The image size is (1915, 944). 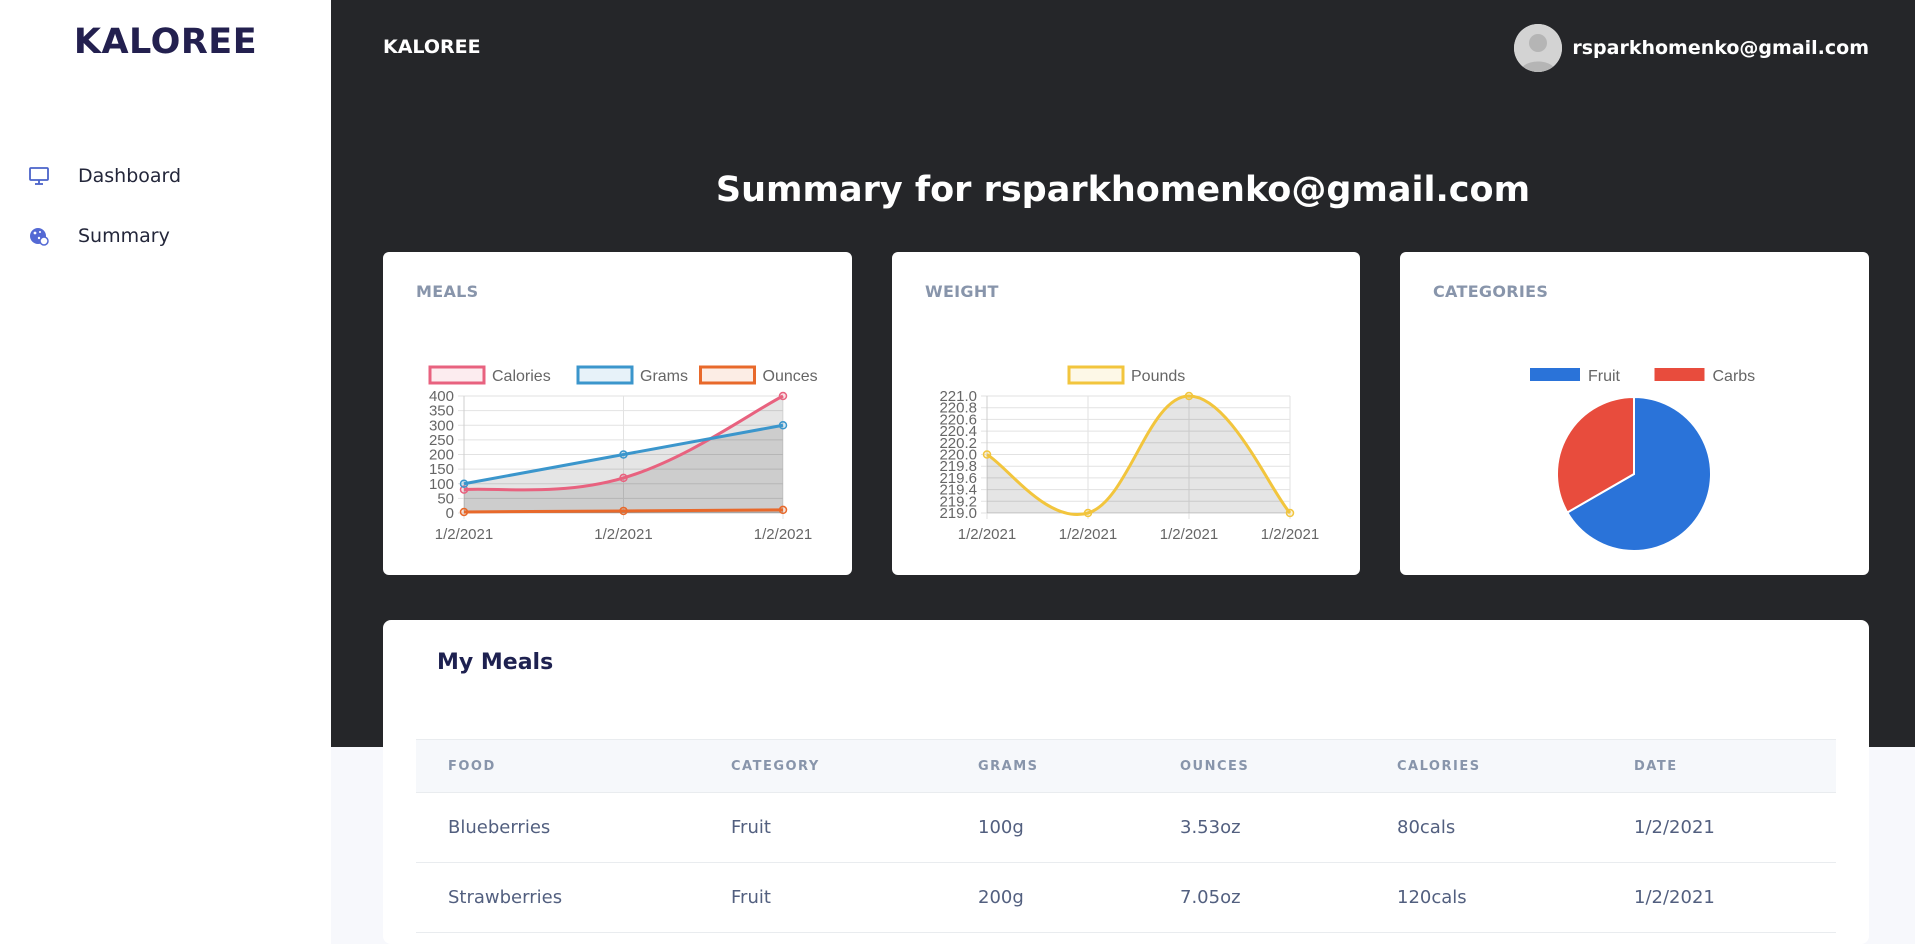 I want to click on categories-chart-card: CATEGORIES Fruit Carbs, so click(x=1634, y=413).